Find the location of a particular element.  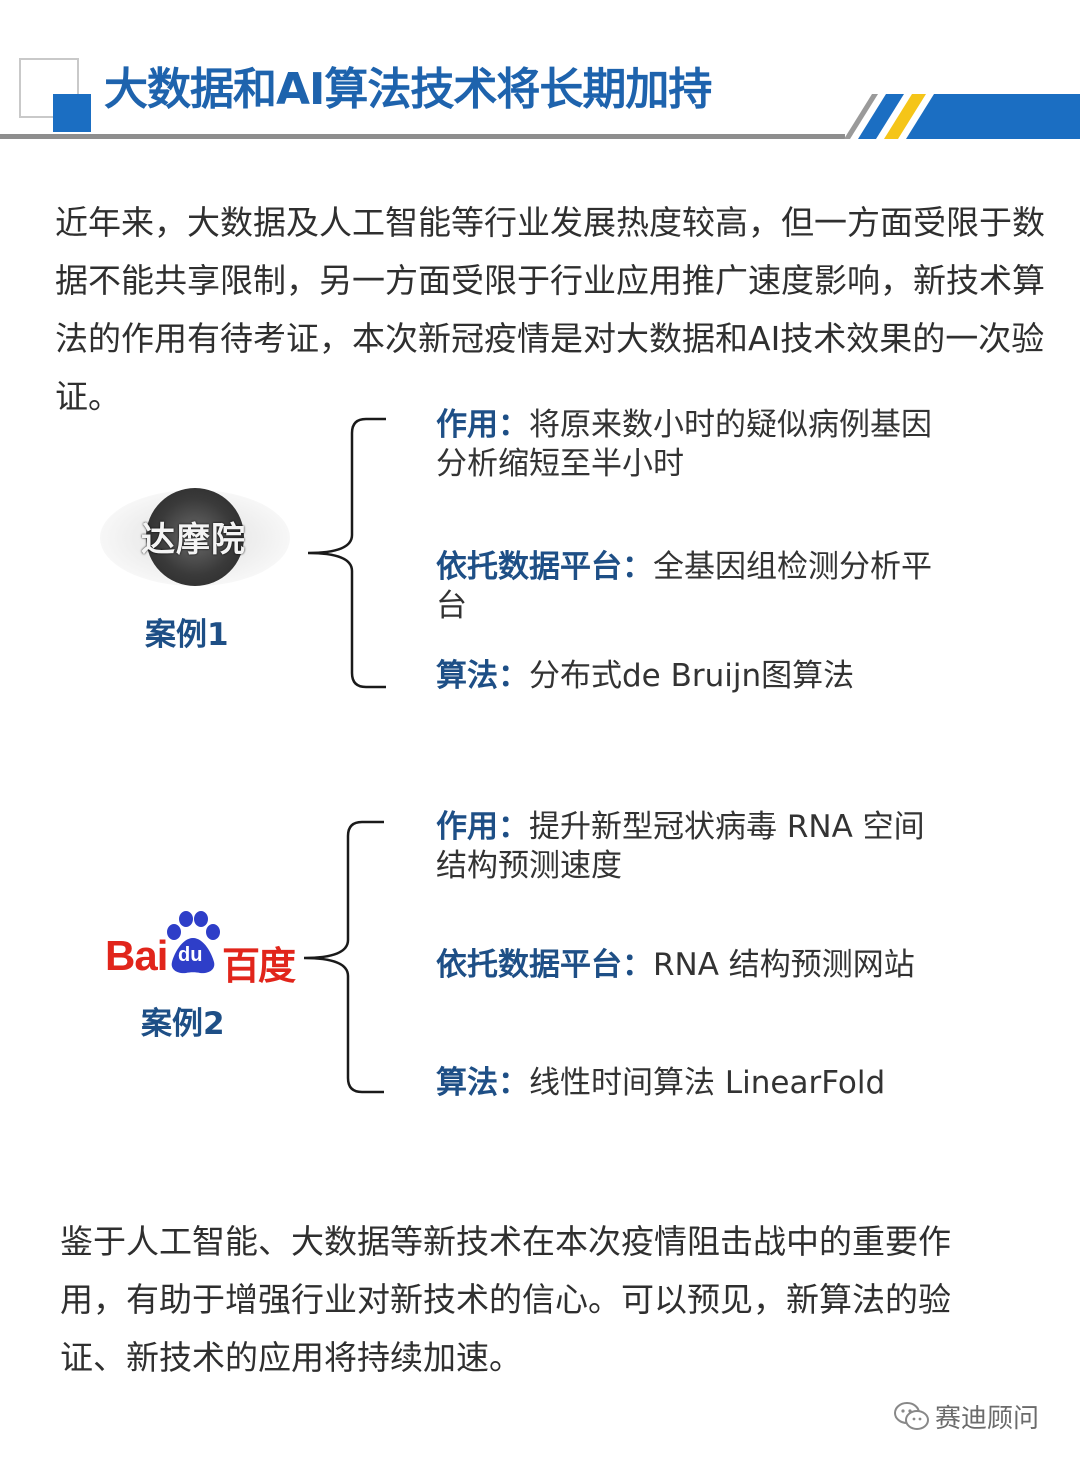

header-stripes is located at coordinates (962, 116).